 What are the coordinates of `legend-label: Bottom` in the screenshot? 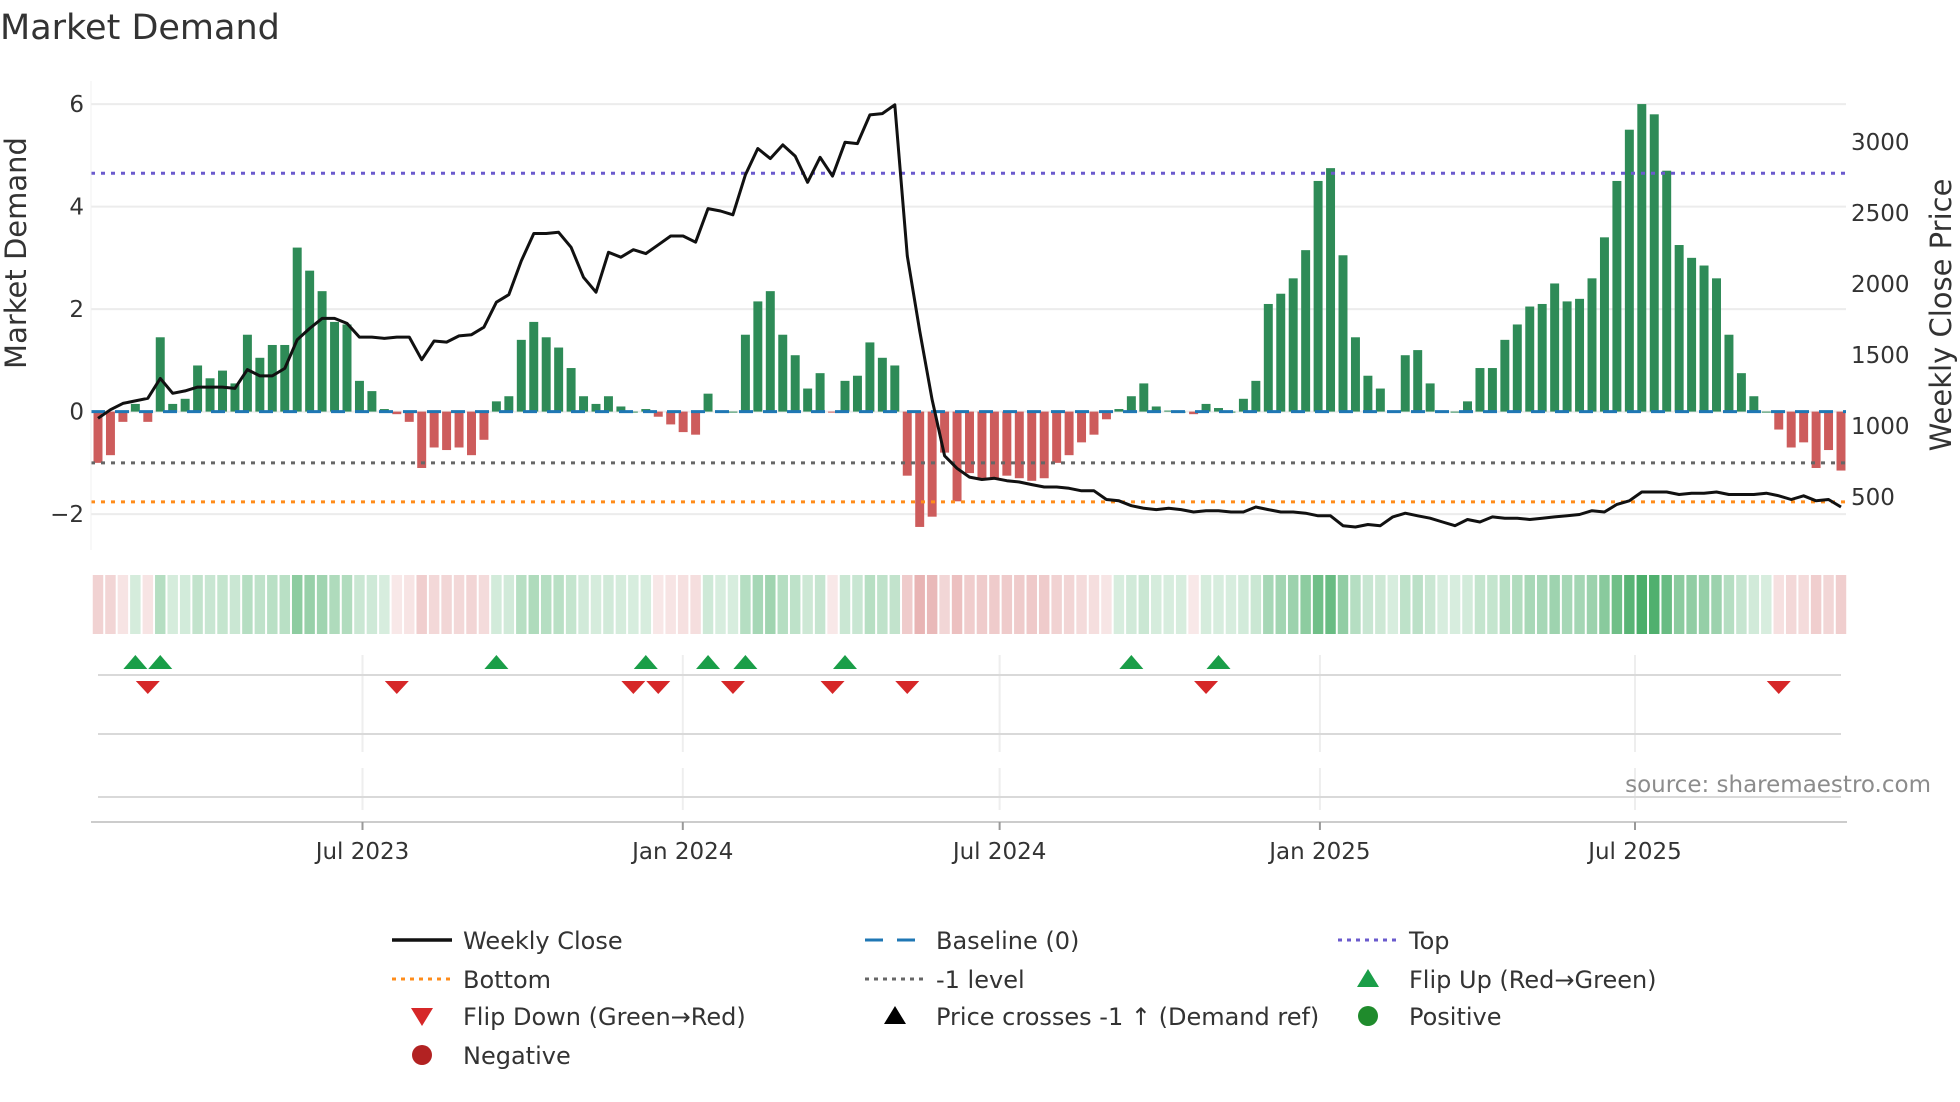 It's located at (507, 980).